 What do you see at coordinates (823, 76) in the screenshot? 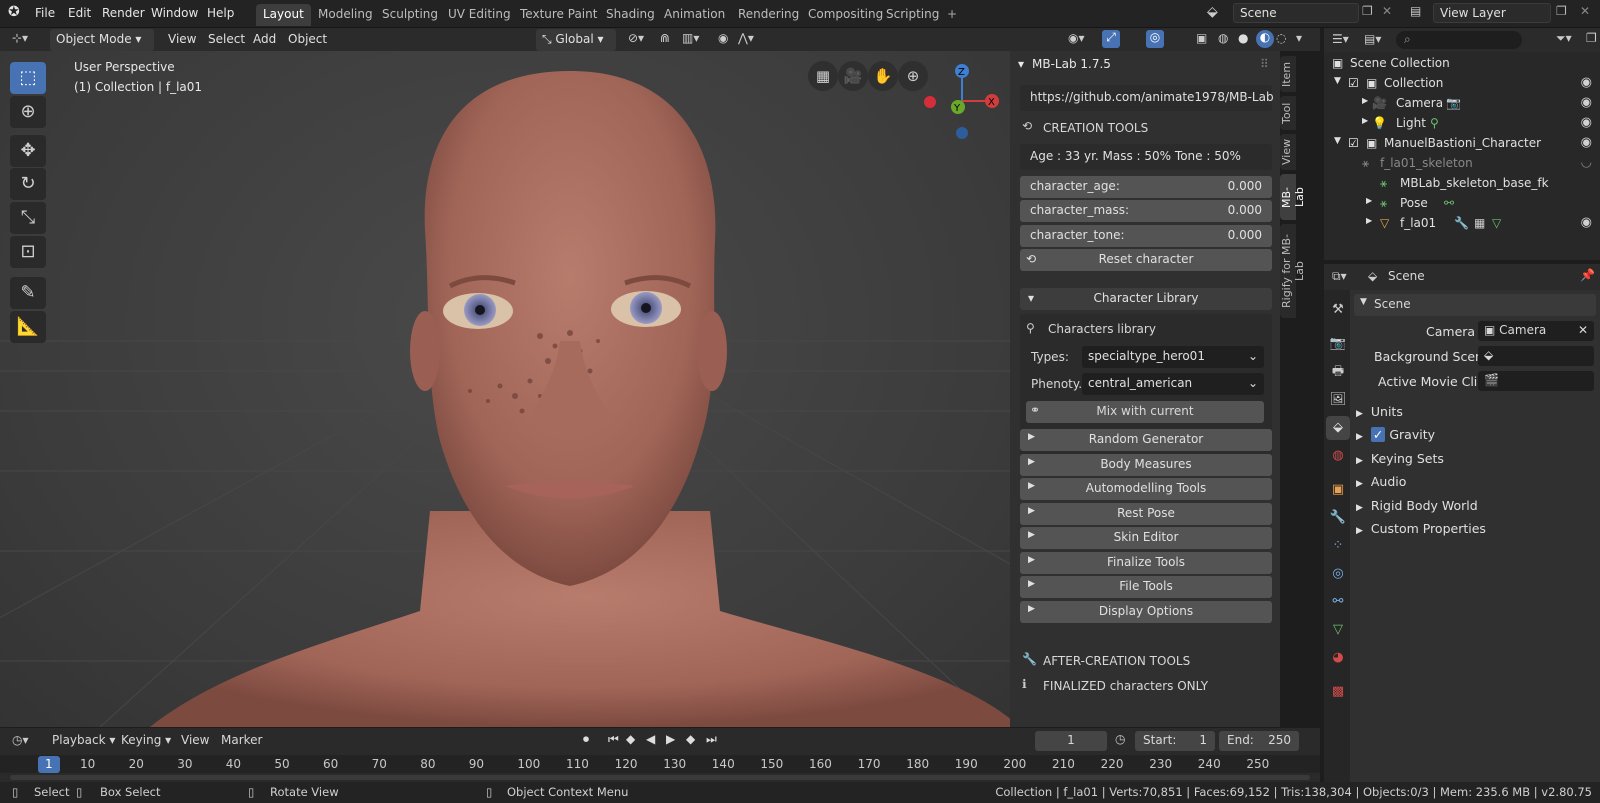
I see `grid-toggle-icon: ▦` at bounding box center [823, 76].